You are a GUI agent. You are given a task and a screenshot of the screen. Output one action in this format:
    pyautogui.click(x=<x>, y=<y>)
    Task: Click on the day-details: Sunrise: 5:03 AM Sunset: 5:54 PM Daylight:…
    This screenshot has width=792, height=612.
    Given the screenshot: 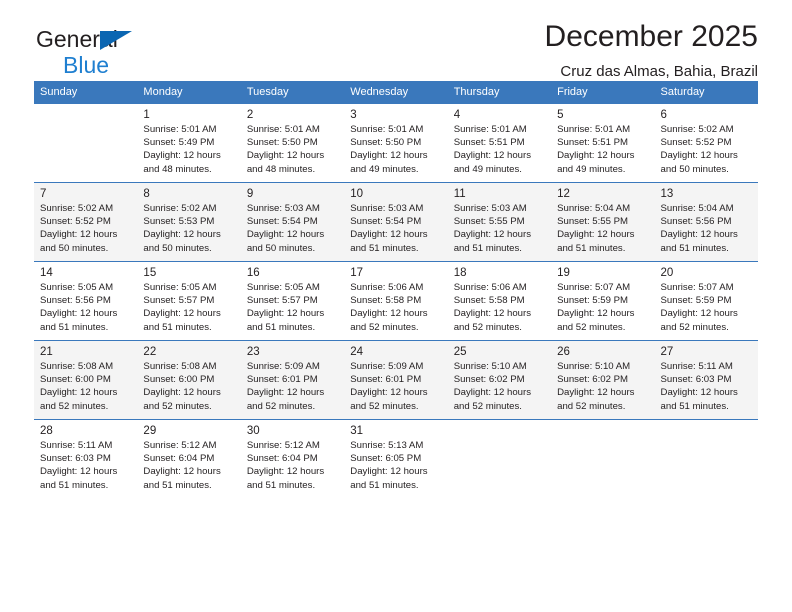 What is the action you would take?
    pyautogui.click(x=395, y=228)
    